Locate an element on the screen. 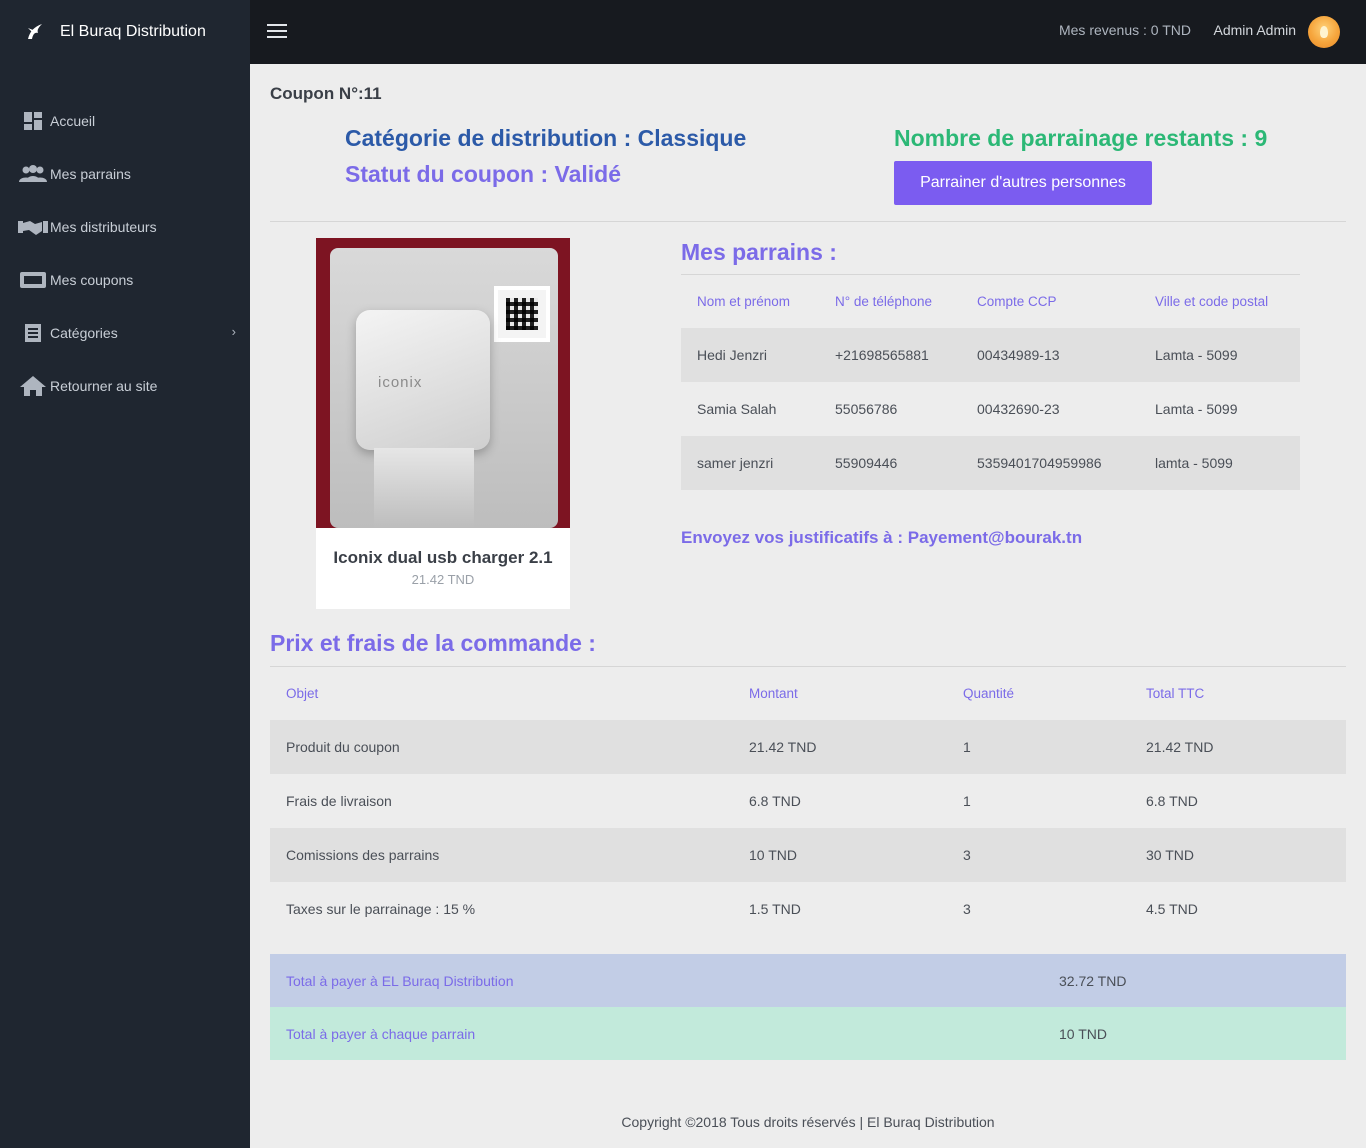 The height and width of the screenshot is (1148, 1366). item-total: 6.8 TND is located at coordinates (1172, 801).